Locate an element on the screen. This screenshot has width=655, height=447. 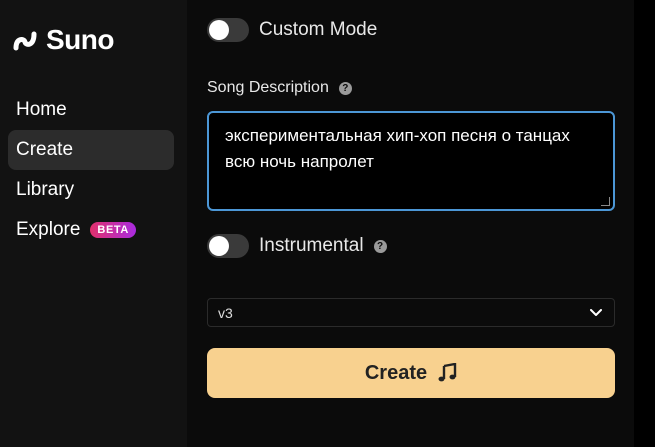
custom-mode-toggle is located at coordinates (228, 30).